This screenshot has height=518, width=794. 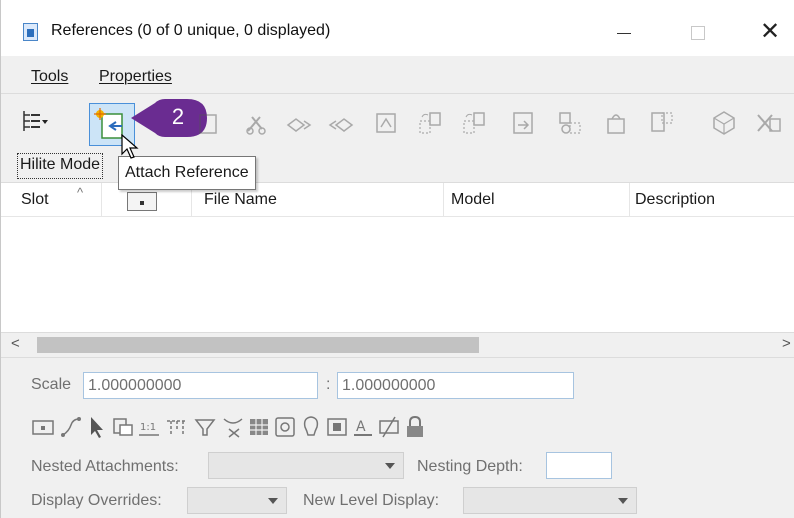 I want to click on hilite-mode-dropdown: Hilite Mode, so click(x=60, y=166).